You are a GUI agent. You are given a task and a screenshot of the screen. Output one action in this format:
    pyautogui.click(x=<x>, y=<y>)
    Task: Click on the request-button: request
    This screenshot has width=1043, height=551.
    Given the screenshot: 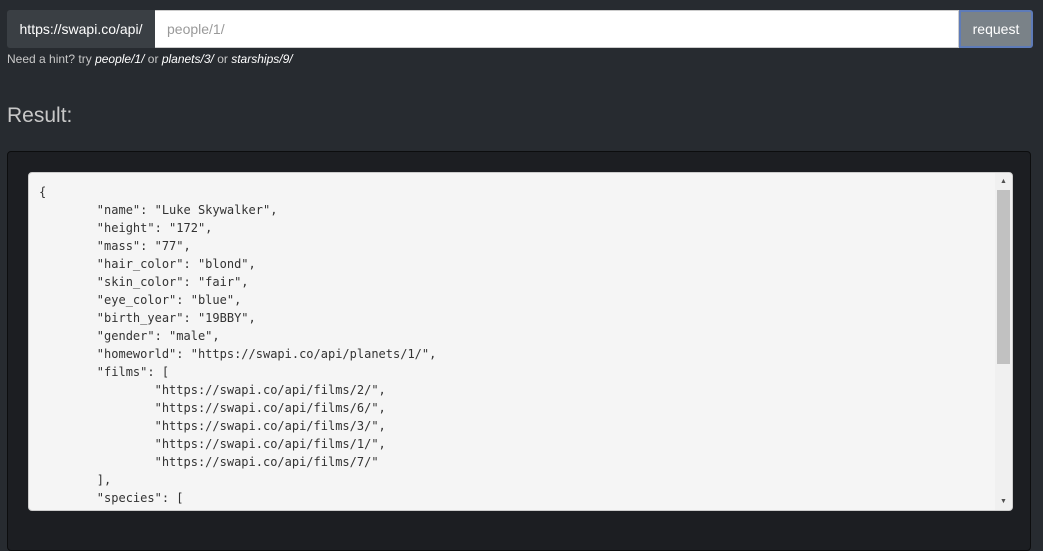 What is the action you would take?
    pyautogui.click(x=996, y=29)
    